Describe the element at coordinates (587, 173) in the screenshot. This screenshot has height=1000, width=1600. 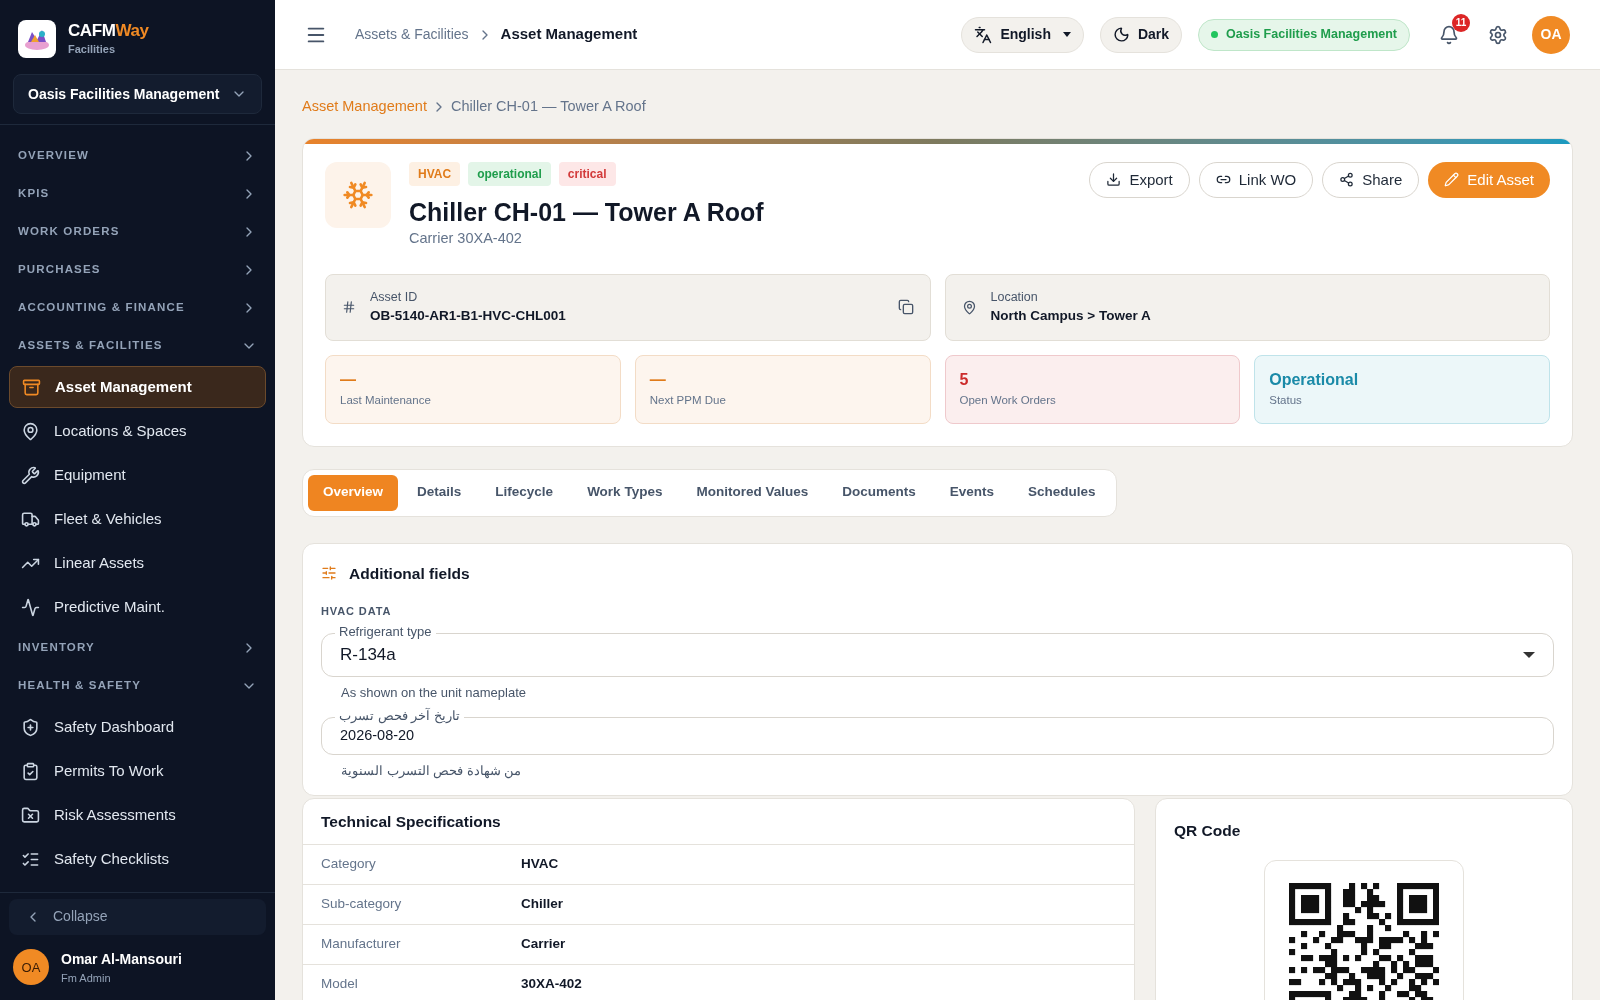
I see `asset-tag: critical` at that location.